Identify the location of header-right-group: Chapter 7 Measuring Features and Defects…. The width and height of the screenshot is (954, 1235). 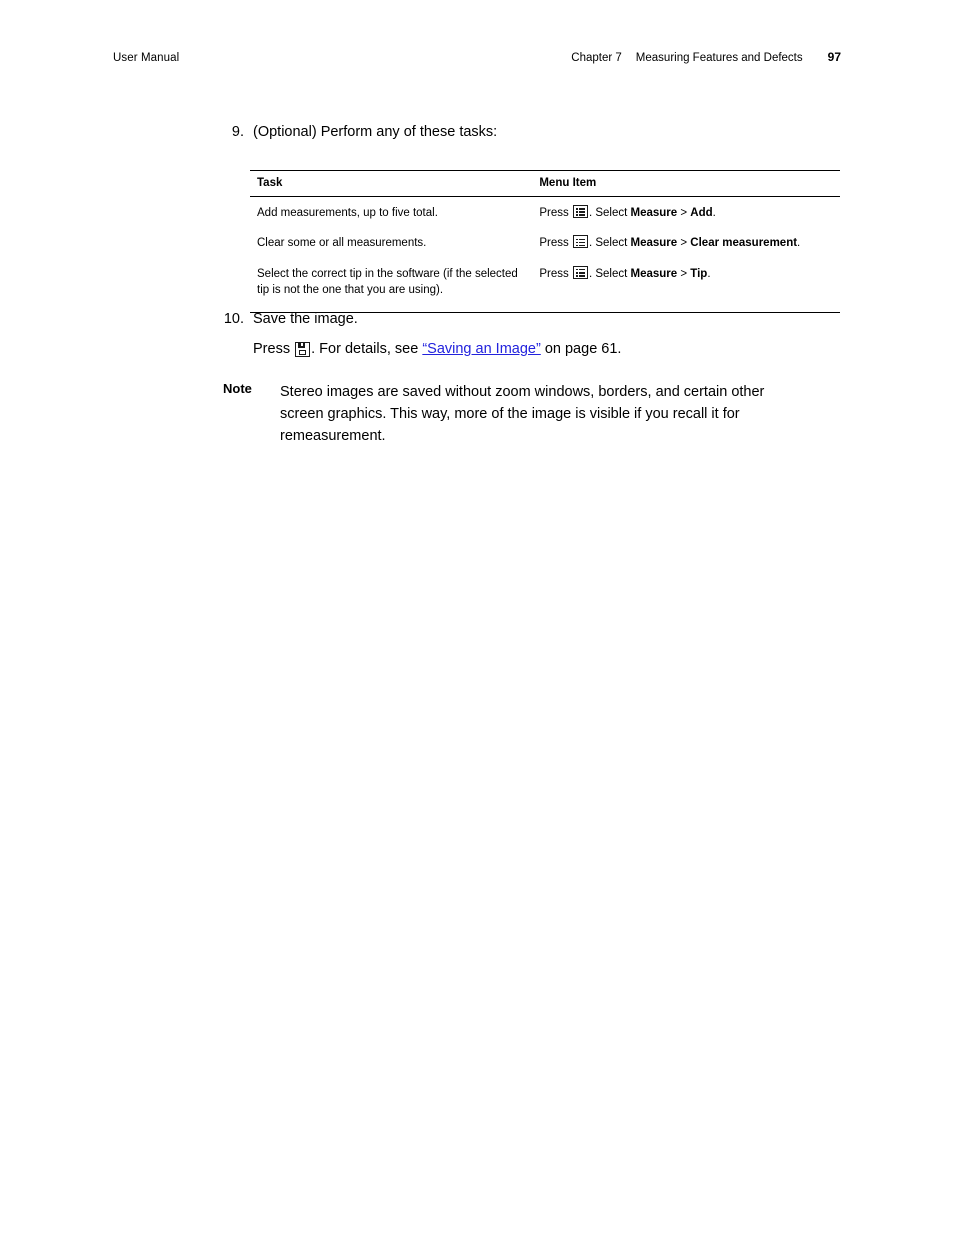
(706, 57).